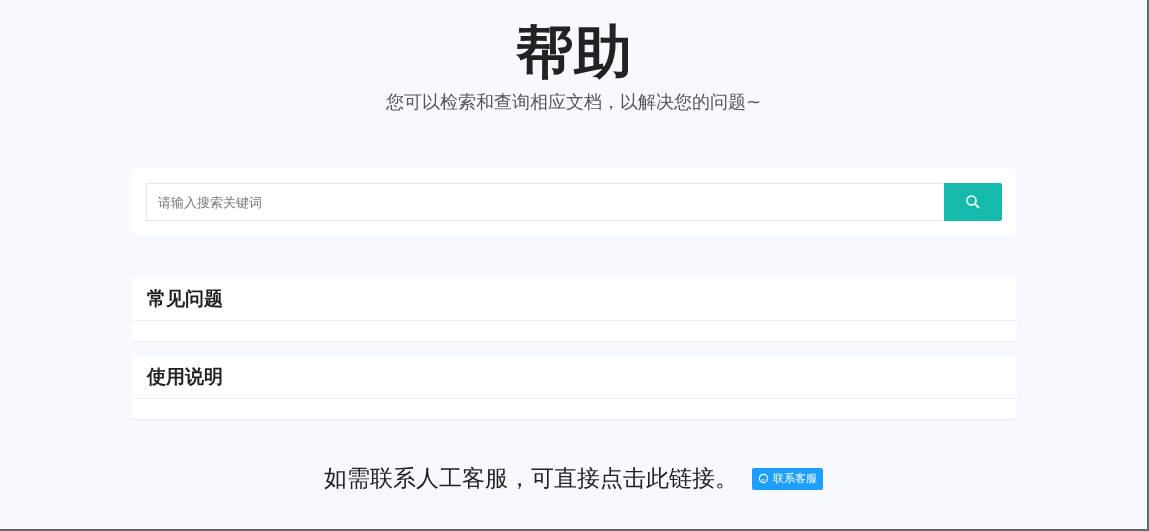  What do you see at coordinates (763, 478) in the screenshot?
I see `chat-icon` at bounding box center [763, 478].